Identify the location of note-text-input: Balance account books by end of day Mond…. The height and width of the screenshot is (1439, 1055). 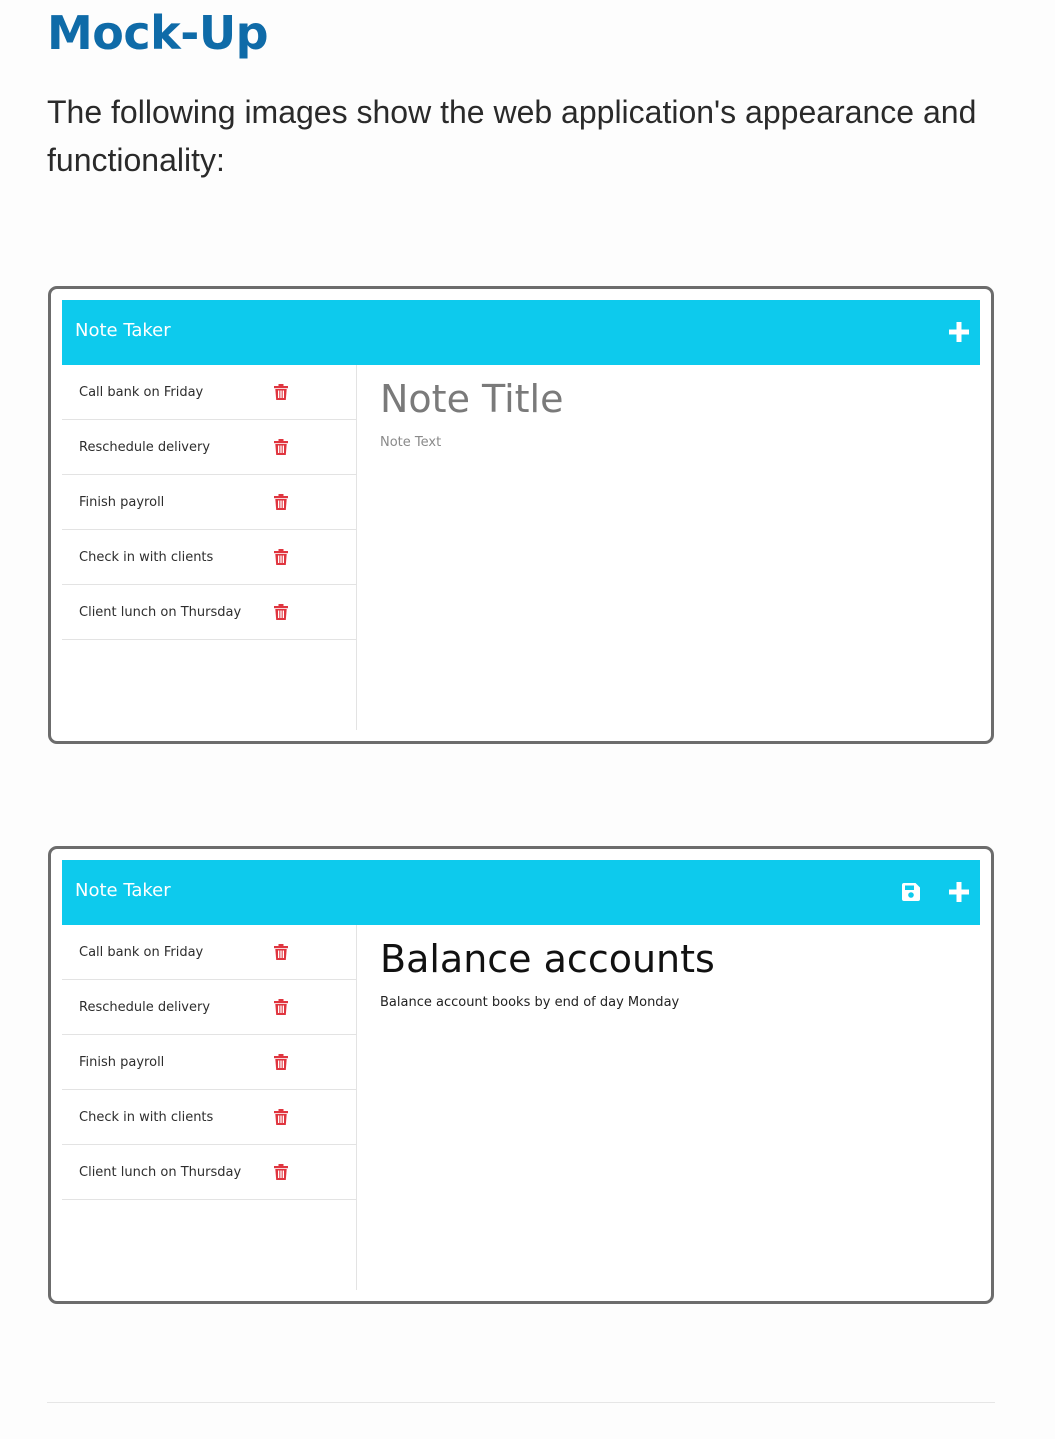
(529, 1002).